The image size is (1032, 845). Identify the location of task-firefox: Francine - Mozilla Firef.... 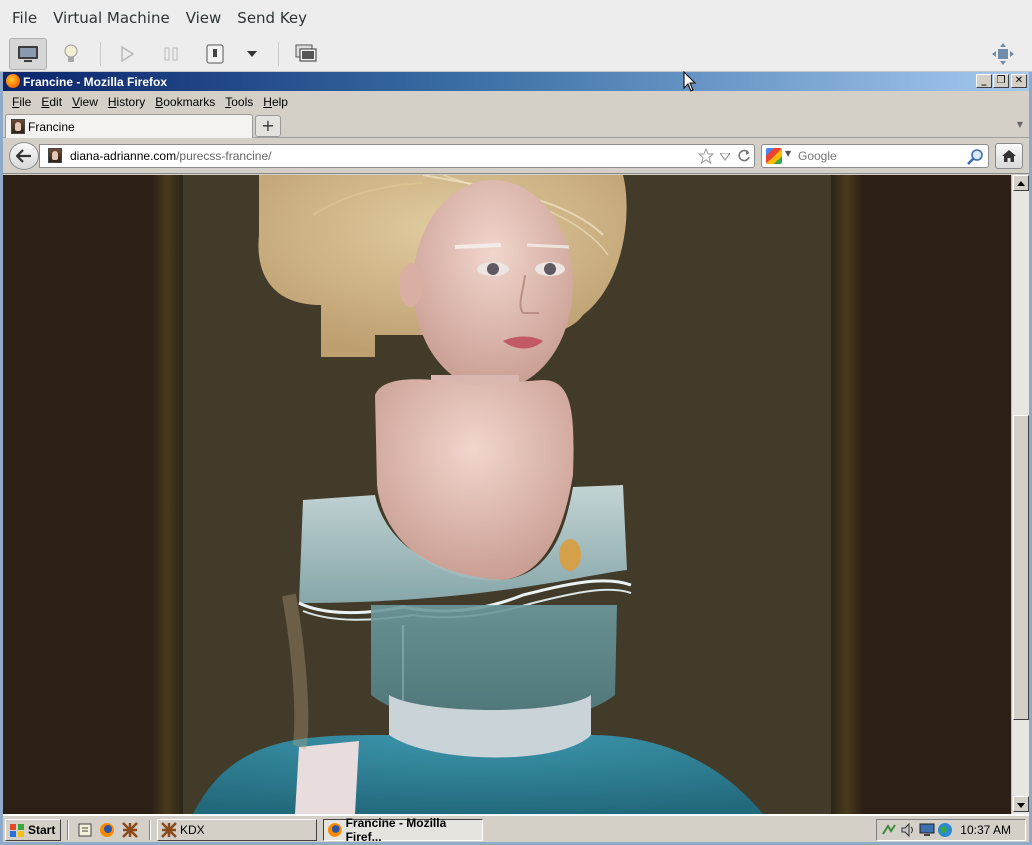
(403, 829).